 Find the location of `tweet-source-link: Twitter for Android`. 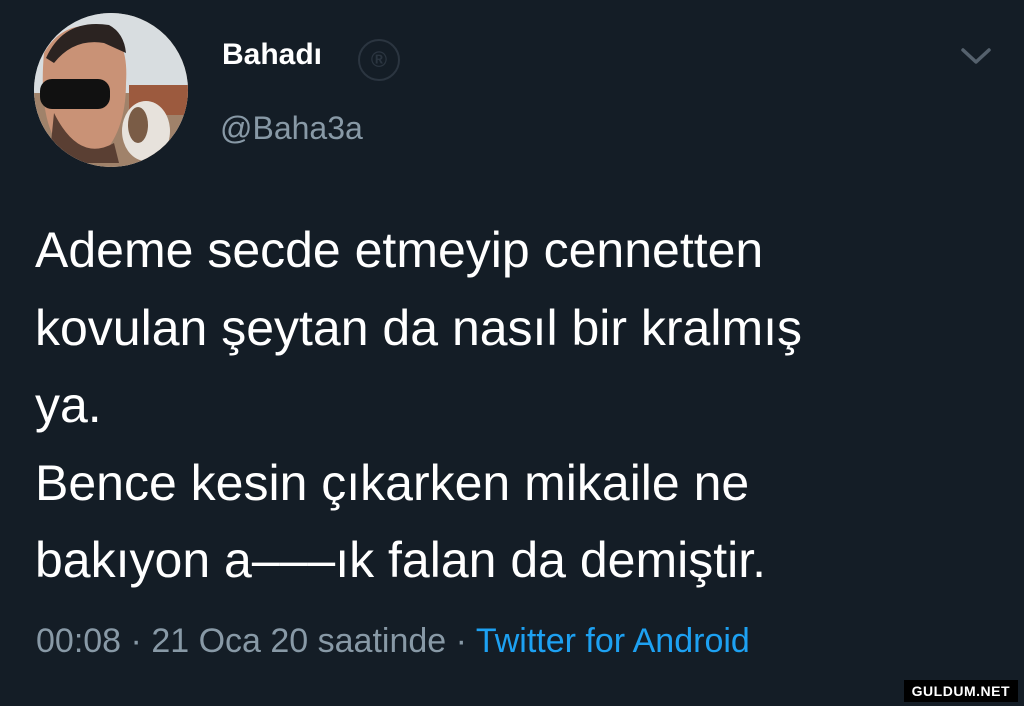

tweet-source-link: Twitter for Android is located at coordinates (613, 641).